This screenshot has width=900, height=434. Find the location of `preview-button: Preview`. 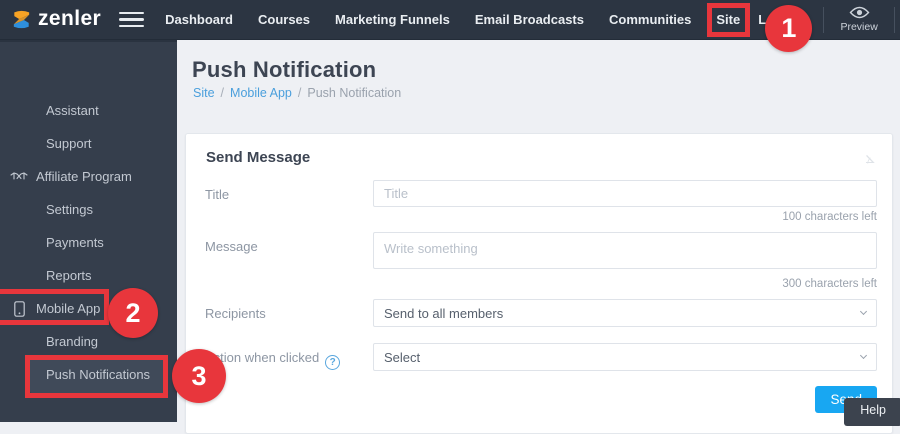

preview-button: Preview is located at coordinates (859, 19).